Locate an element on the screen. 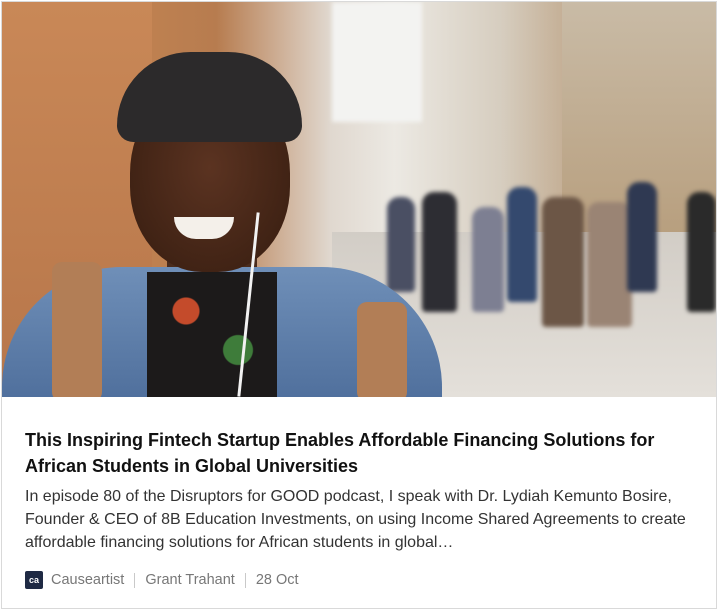 This screenshot has width=720, height=612. shirt is located at coordinates (212, 334).